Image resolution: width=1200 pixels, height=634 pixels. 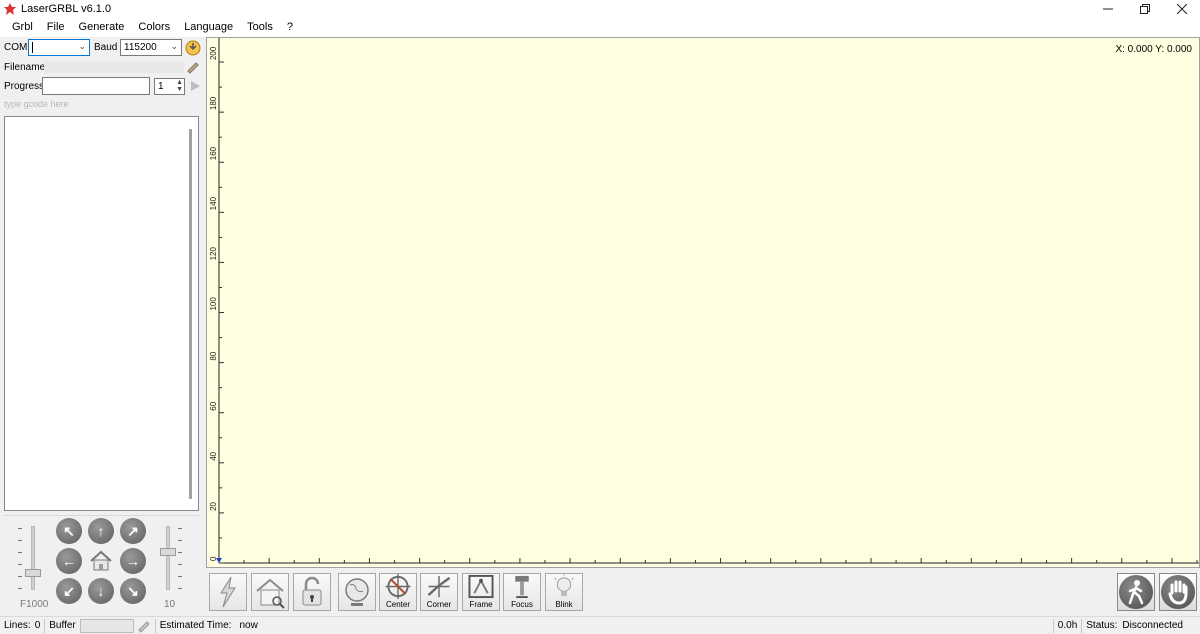 I want to click on y-tick-label: 180, so click(x=213, y=103).